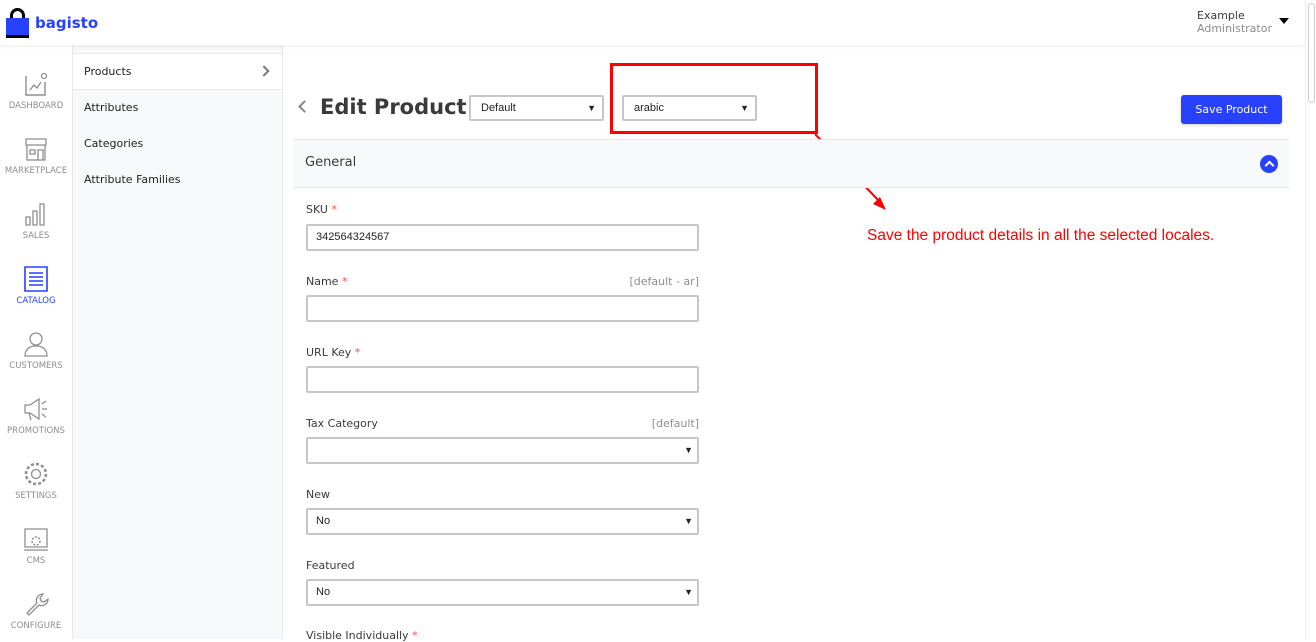 The image size is (1316, 642). Describe the element at coordinates (35, 214) in the screenshot. I see `sales-icon` at that location.